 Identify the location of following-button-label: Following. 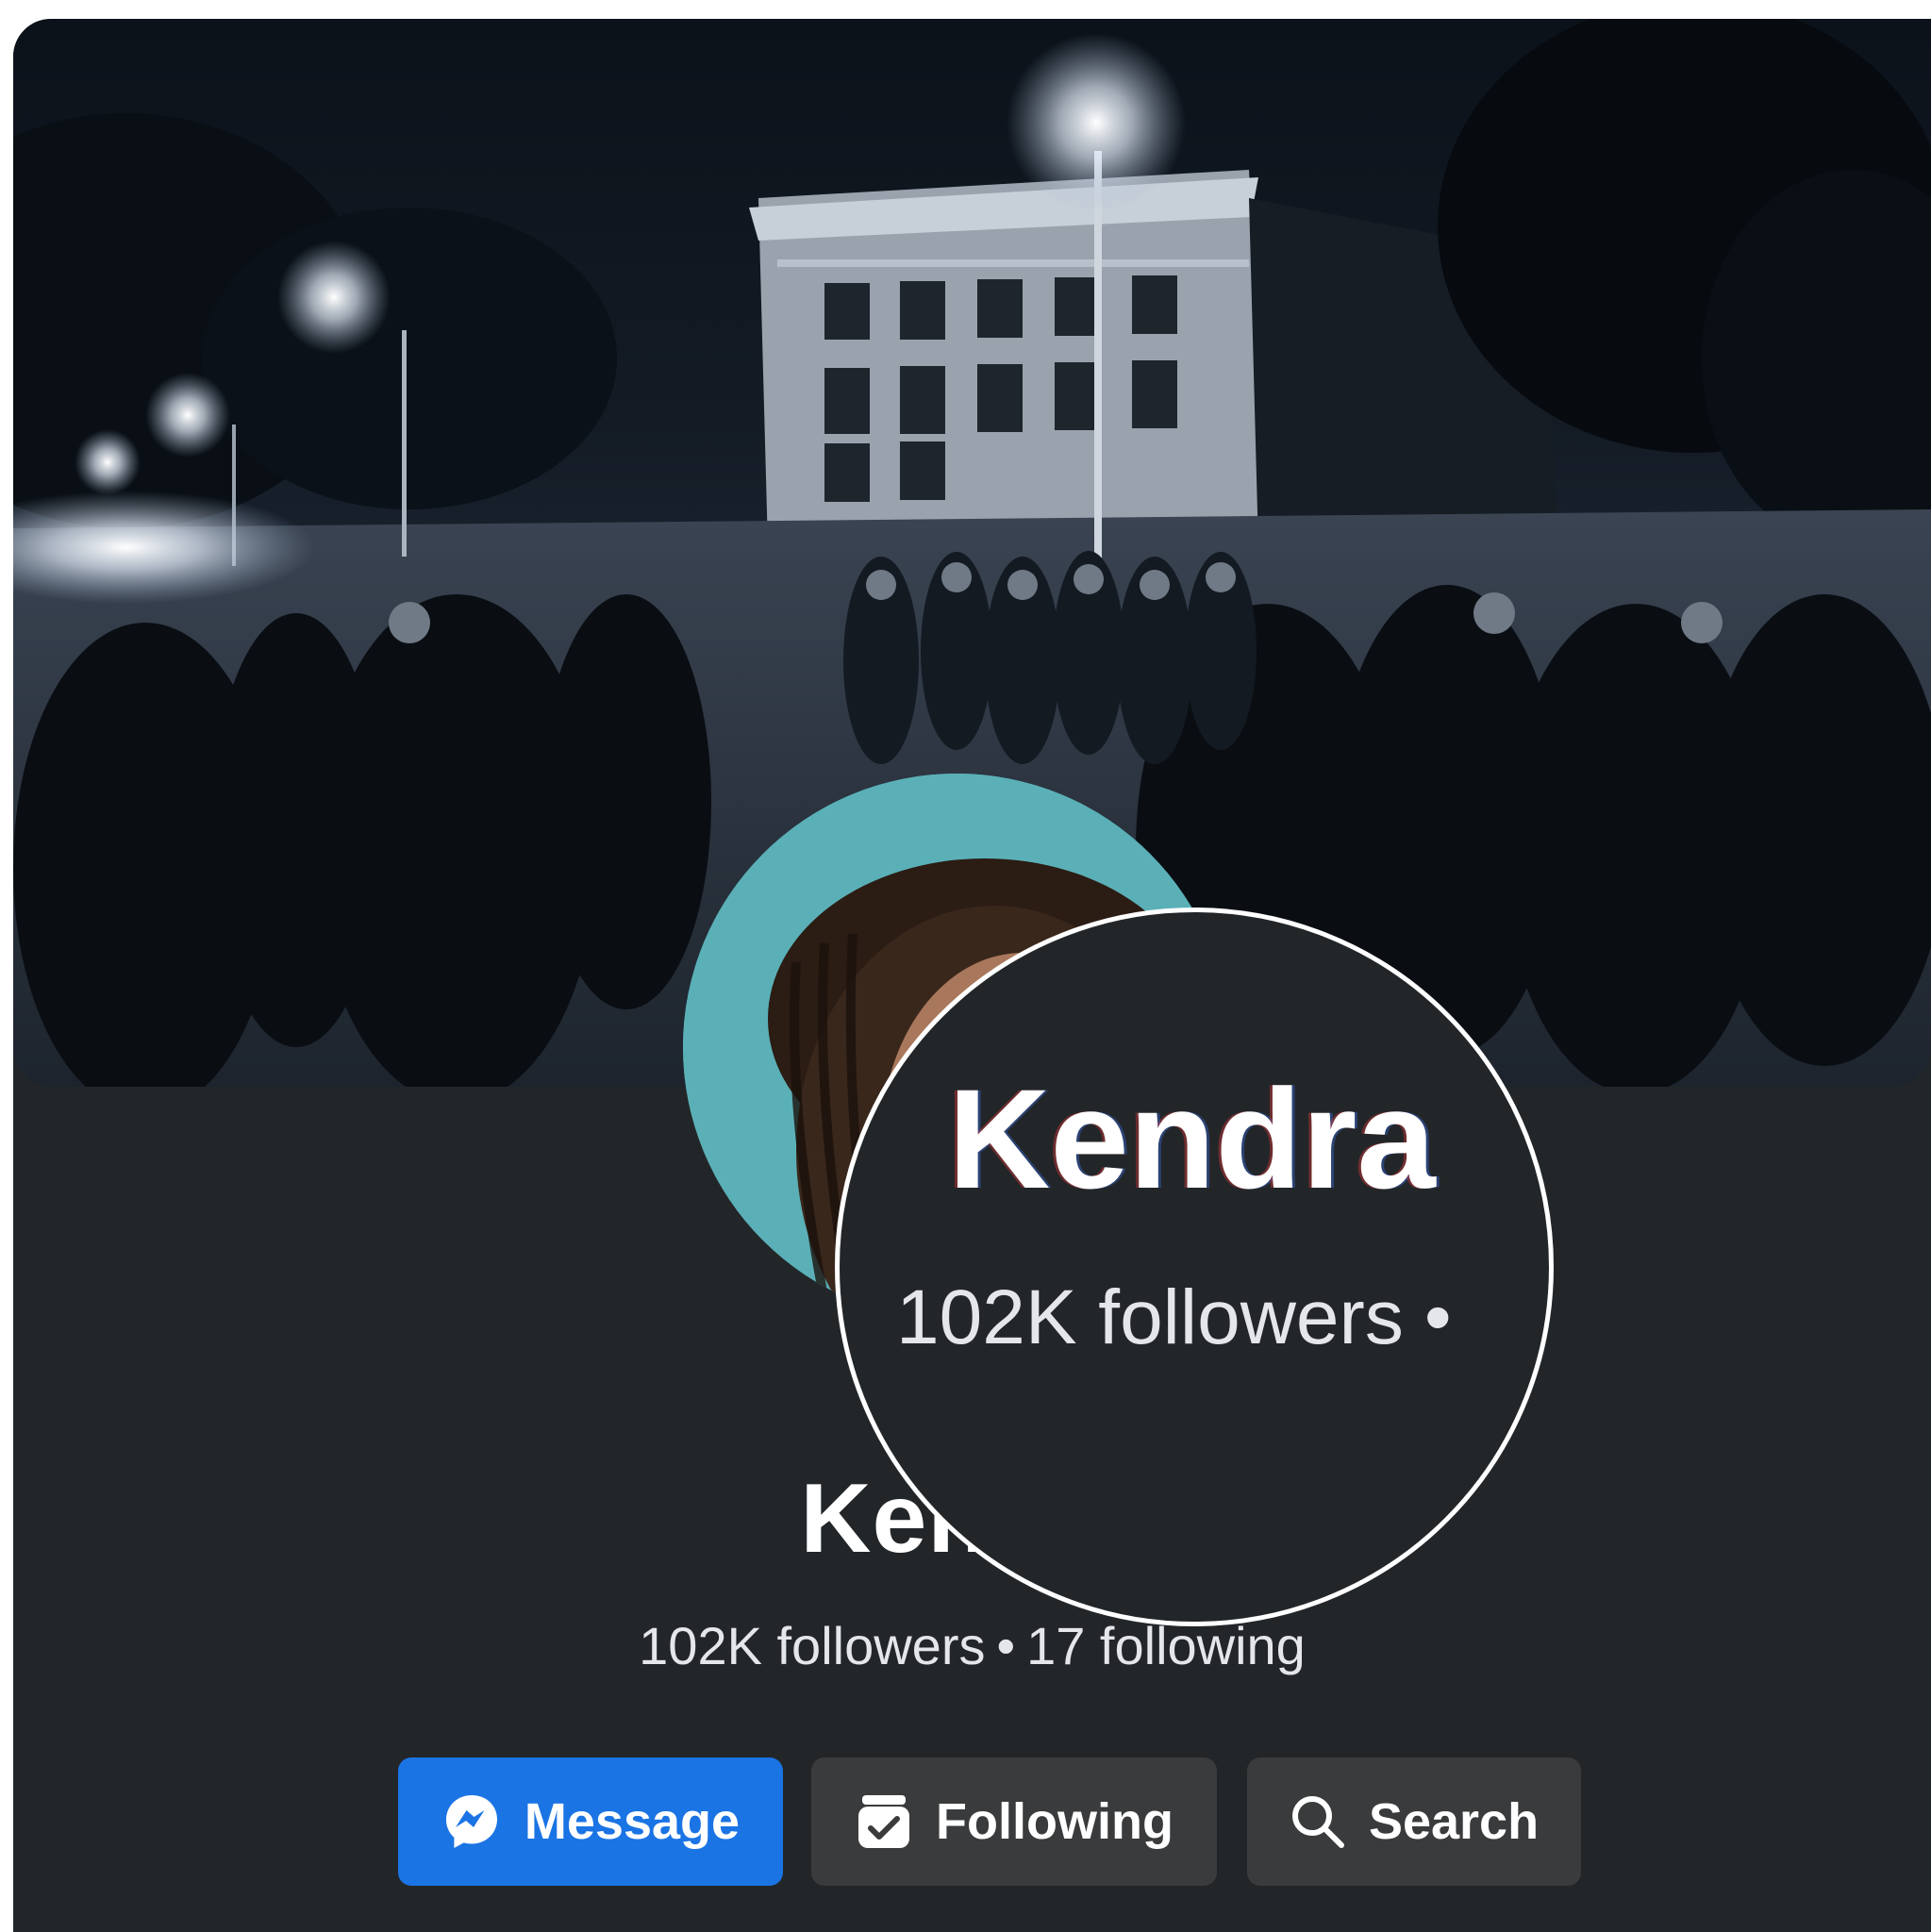
(1055, 1822).